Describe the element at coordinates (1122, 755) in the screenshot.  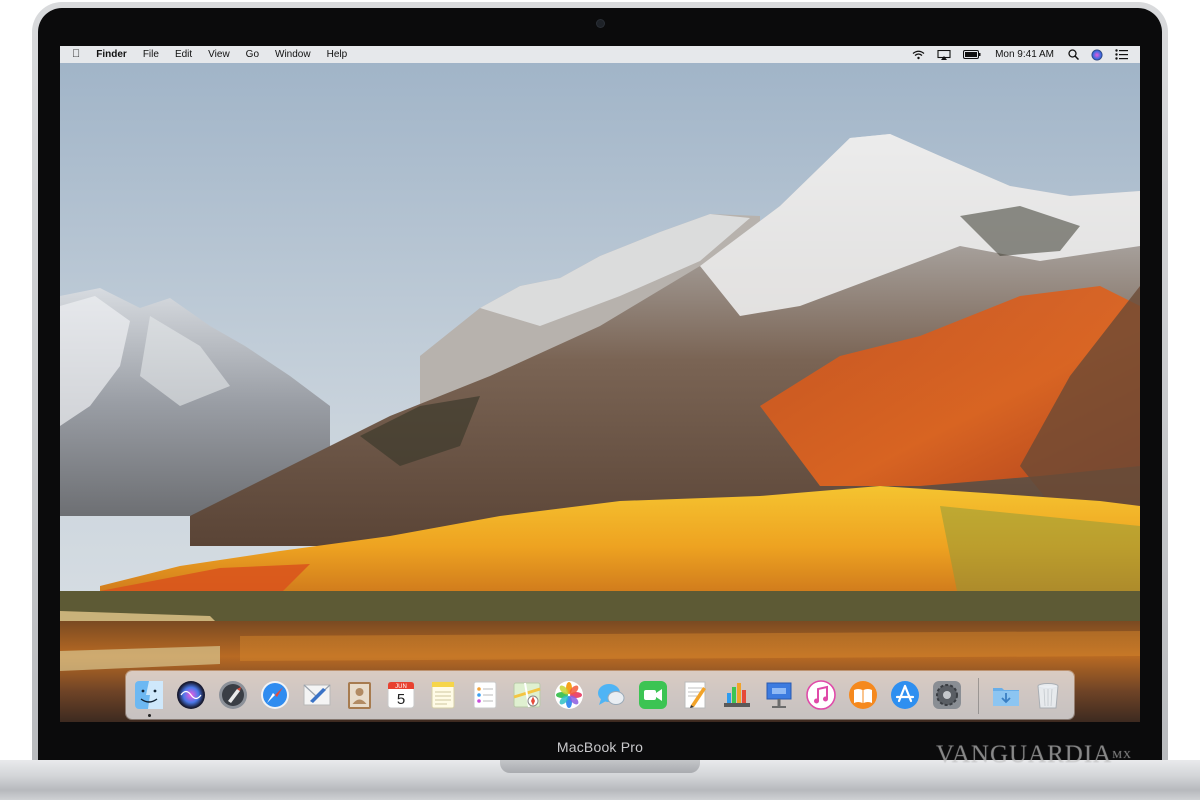
I see `watermark-mark: MX` at that location.